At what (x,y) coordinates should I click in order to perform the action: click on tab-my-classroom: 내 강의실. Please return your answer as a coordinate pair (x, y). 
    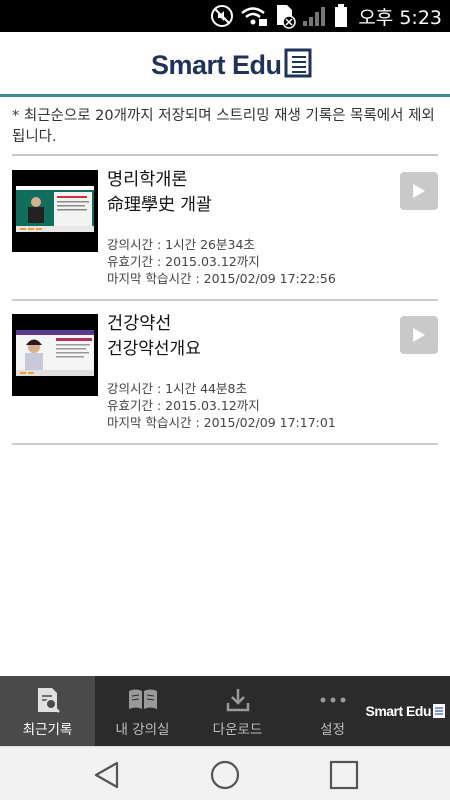
    Looking at the image, I should click on (142, 711).